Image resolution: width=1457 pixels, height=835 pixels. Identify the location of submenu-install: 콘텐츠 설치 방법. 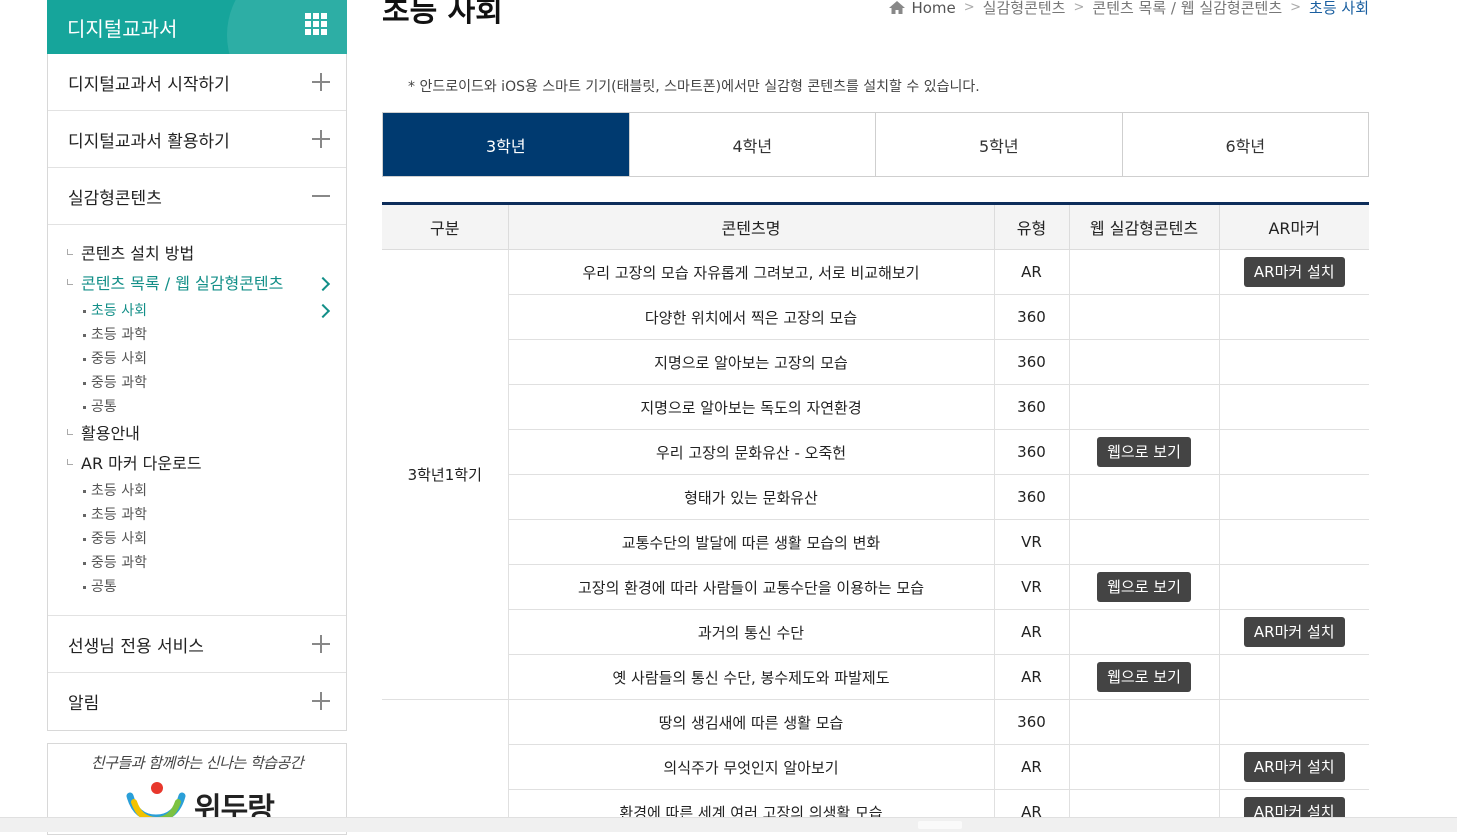
(197, 254).